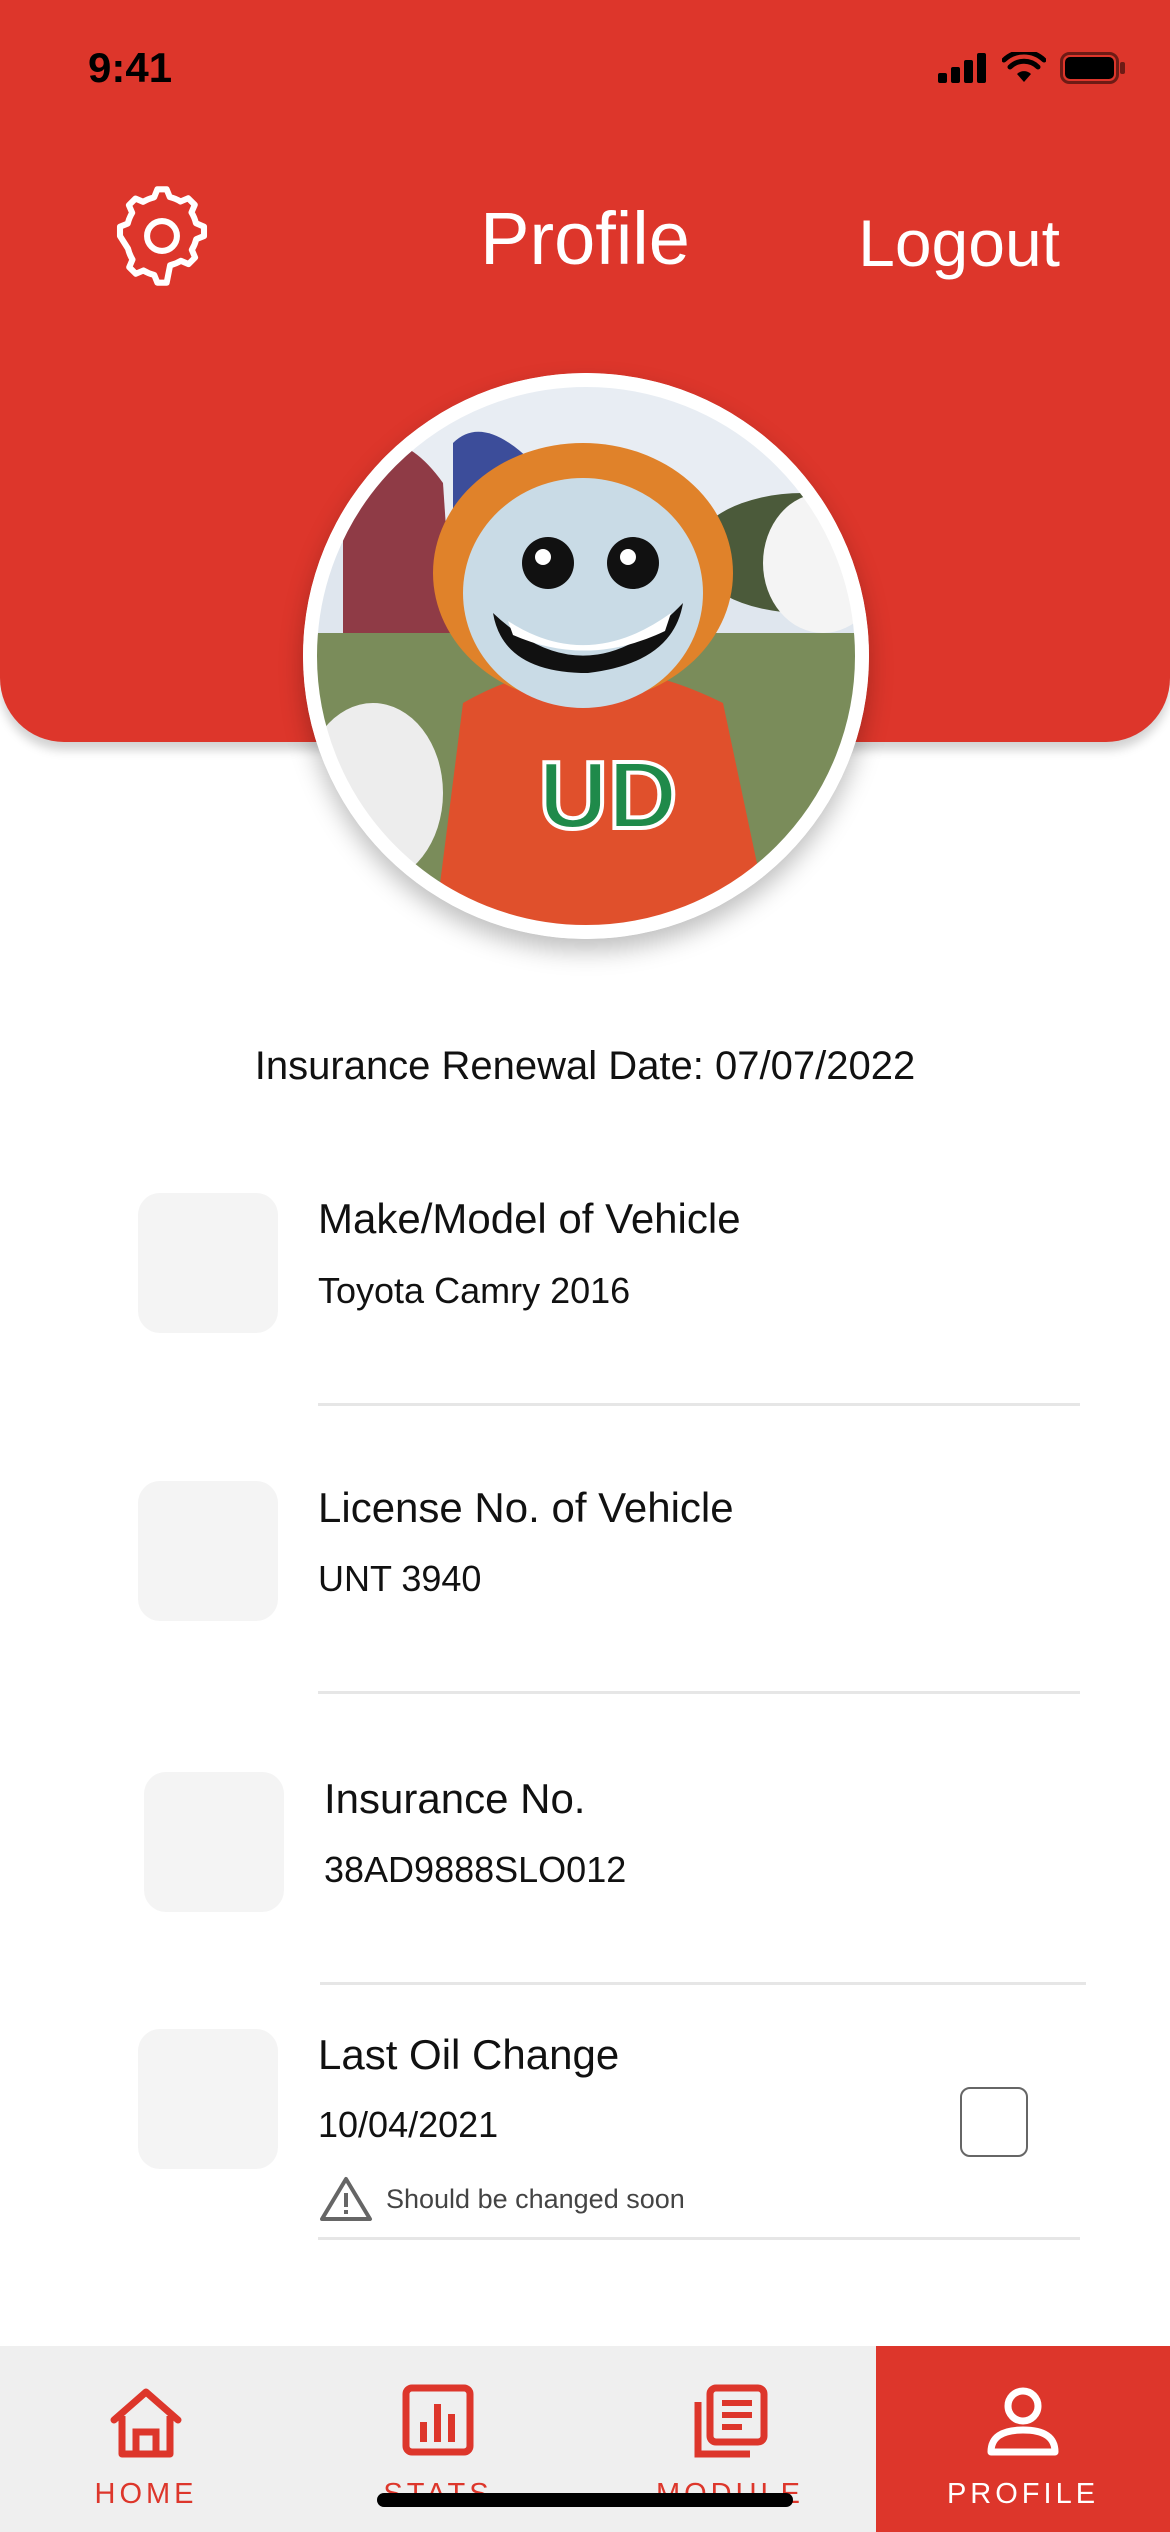  Describe the element at coordinates (585, 2500) in the screenshot. I see `home-indicator` at that location.